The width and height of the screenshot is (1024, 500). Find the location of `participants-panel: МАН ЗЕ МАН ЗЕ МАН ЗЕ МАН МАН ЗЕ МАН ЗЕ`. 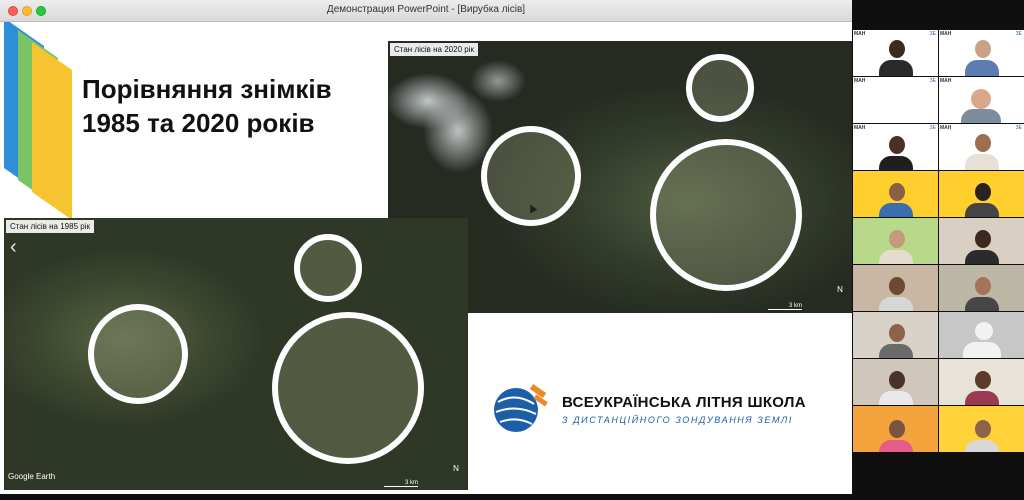

participants-panel: МАН ЗЕ МАН ЗЕ МАН ЗЕ МАН МАН ЗЕ МАН ЗЕ is located at coordinates (938, 250).